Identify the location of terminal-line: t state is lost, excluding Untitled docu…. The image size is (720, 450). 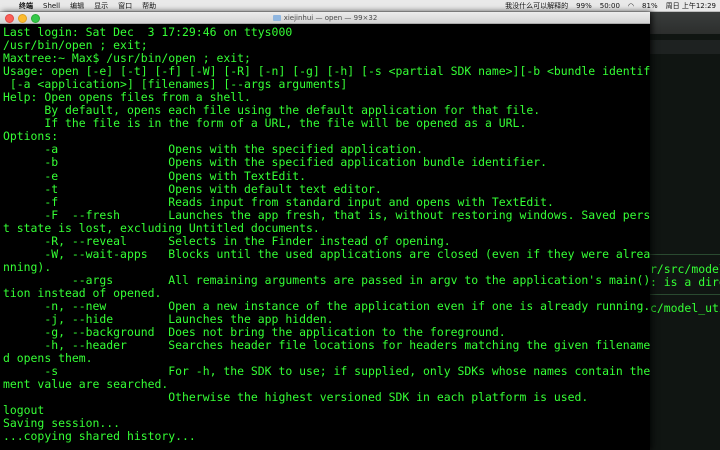
(161, 227).